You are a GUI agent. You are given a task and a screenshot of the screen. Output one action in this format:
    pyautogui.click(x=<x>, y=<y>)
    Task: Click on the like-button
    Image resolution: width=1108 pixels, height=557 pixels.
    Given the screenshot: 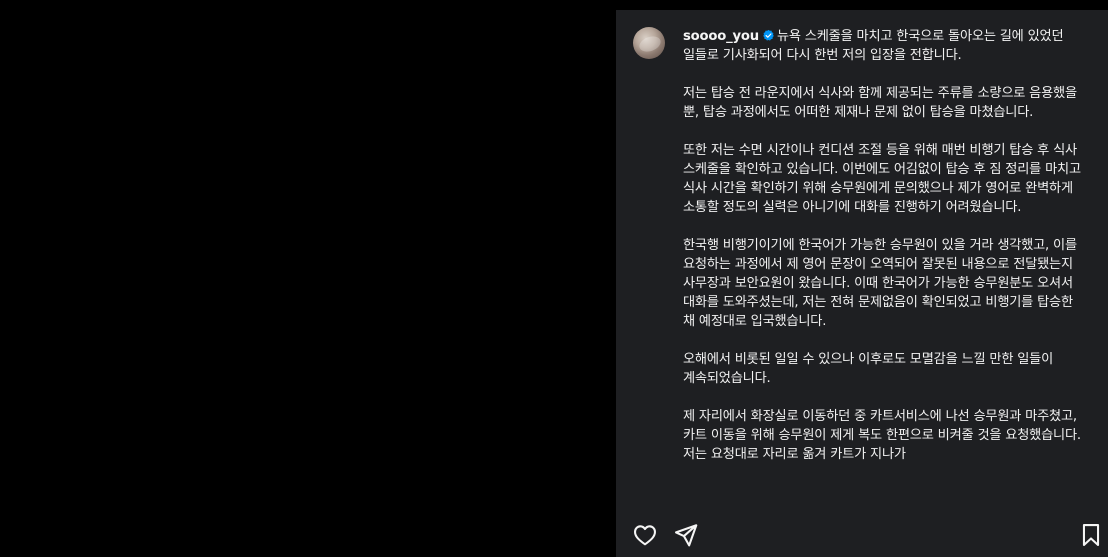 What is the action you would take?
    pyautogui.click(x=645, y=535)
    